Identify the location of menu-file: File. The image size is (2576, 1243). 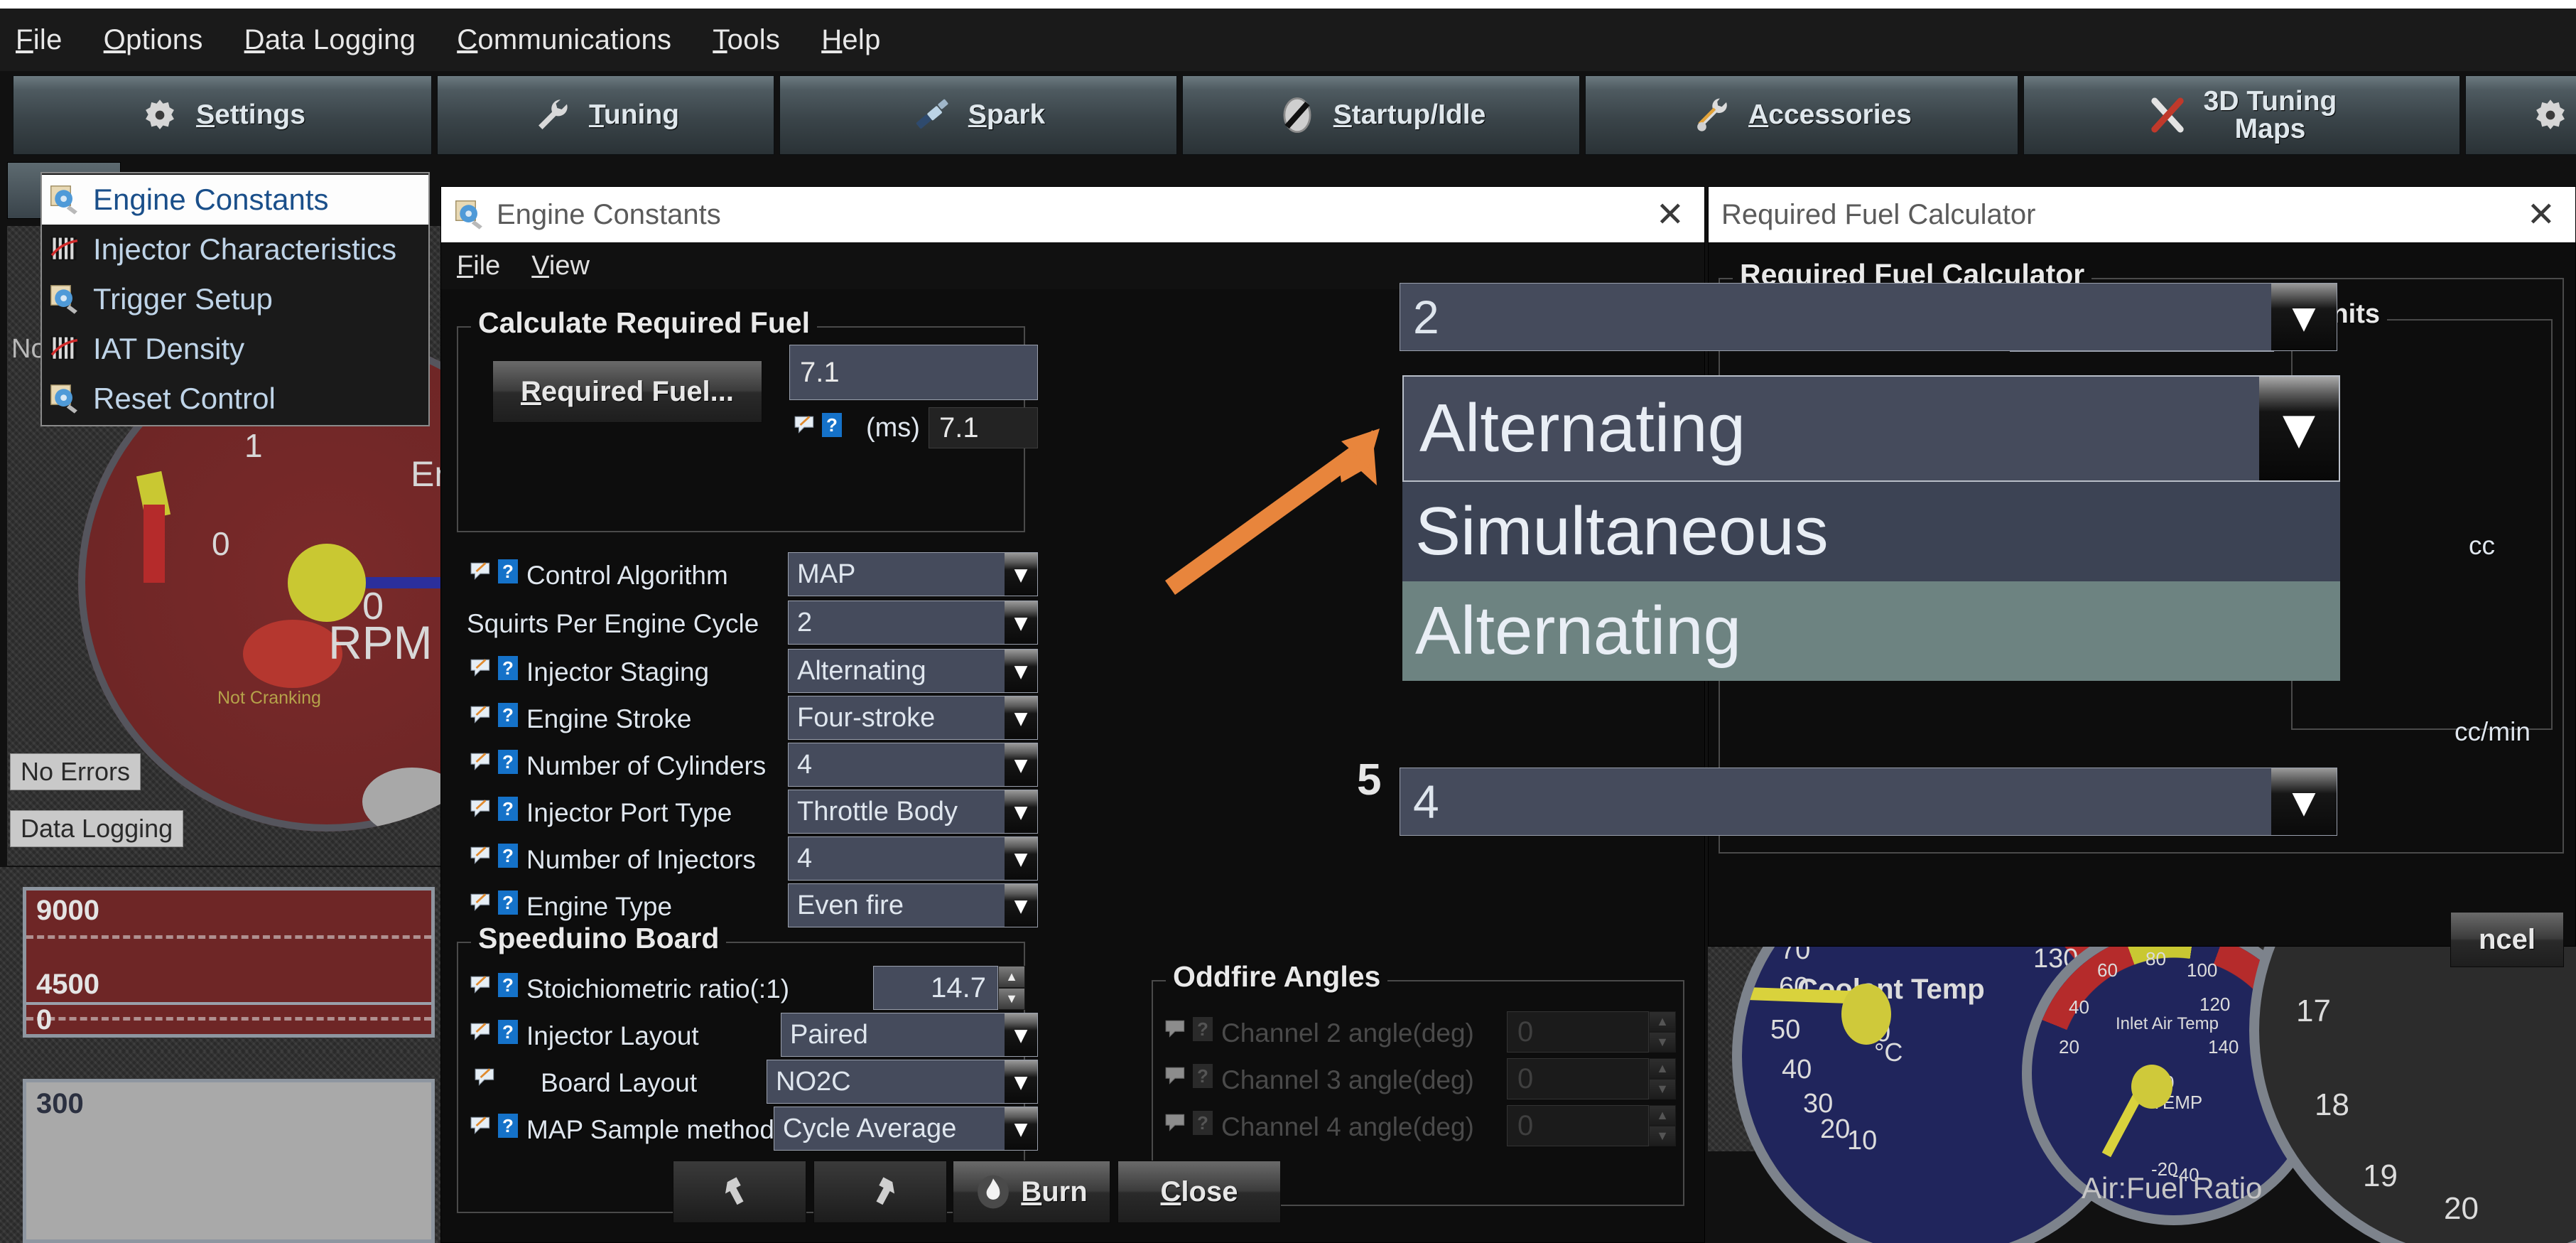
(39, 40).